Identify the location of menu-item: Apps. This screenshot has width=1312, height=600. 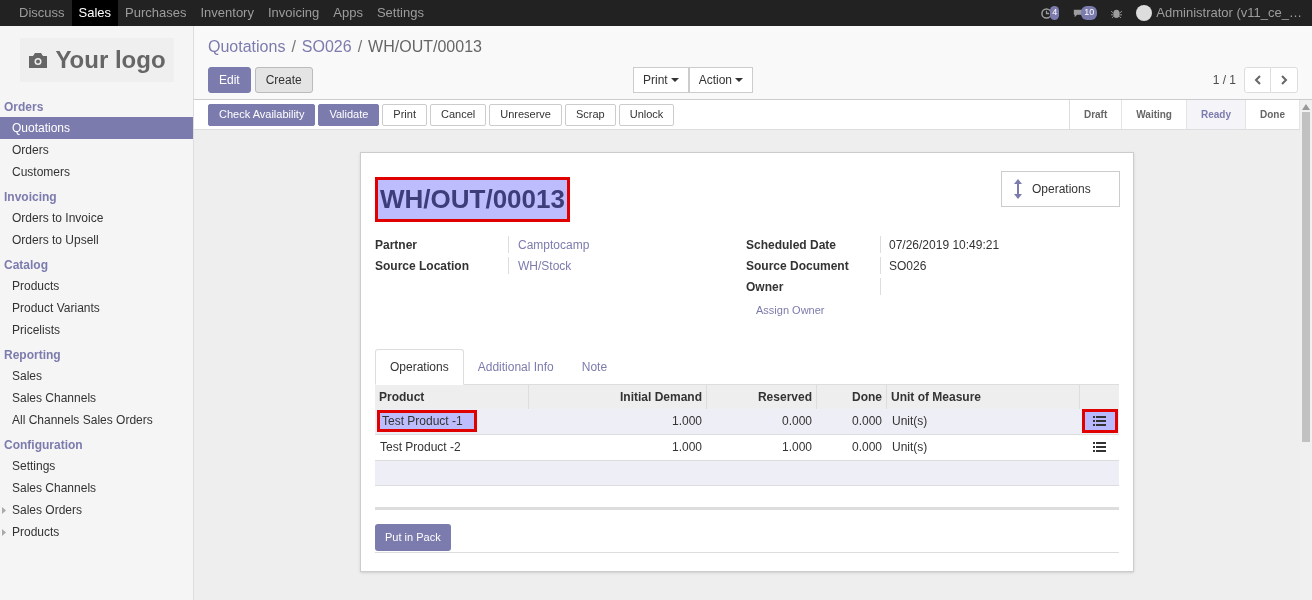
(348, 13).